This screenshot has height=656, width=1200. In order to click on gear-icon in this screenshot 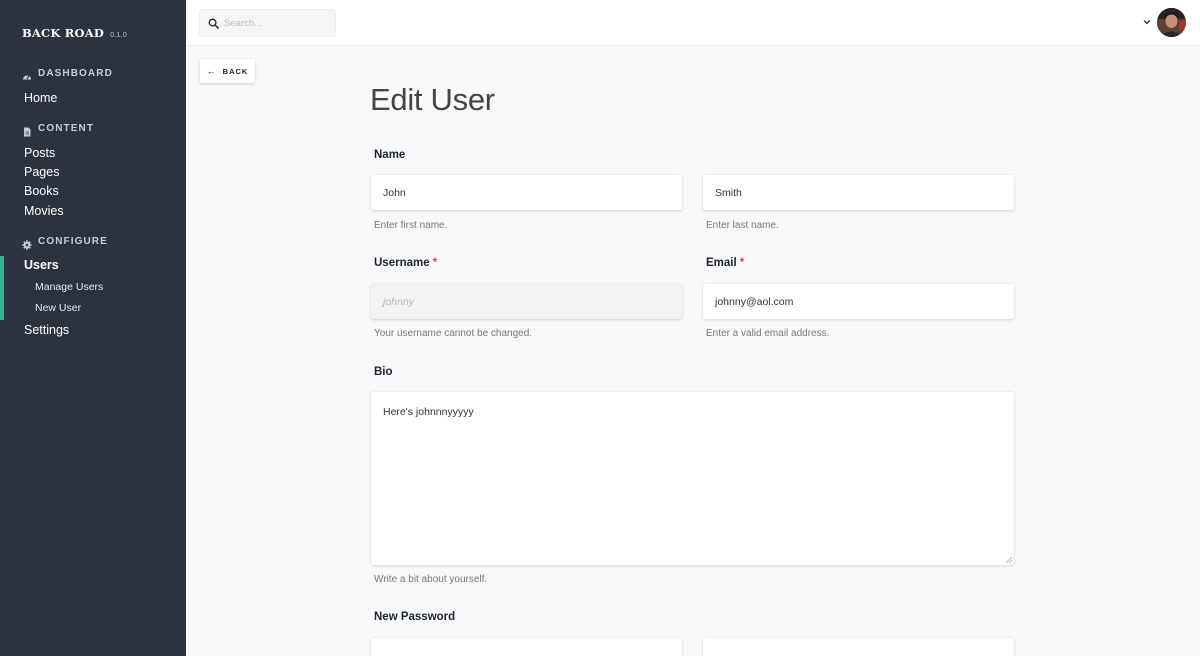, I will do `click(27, 243)`.